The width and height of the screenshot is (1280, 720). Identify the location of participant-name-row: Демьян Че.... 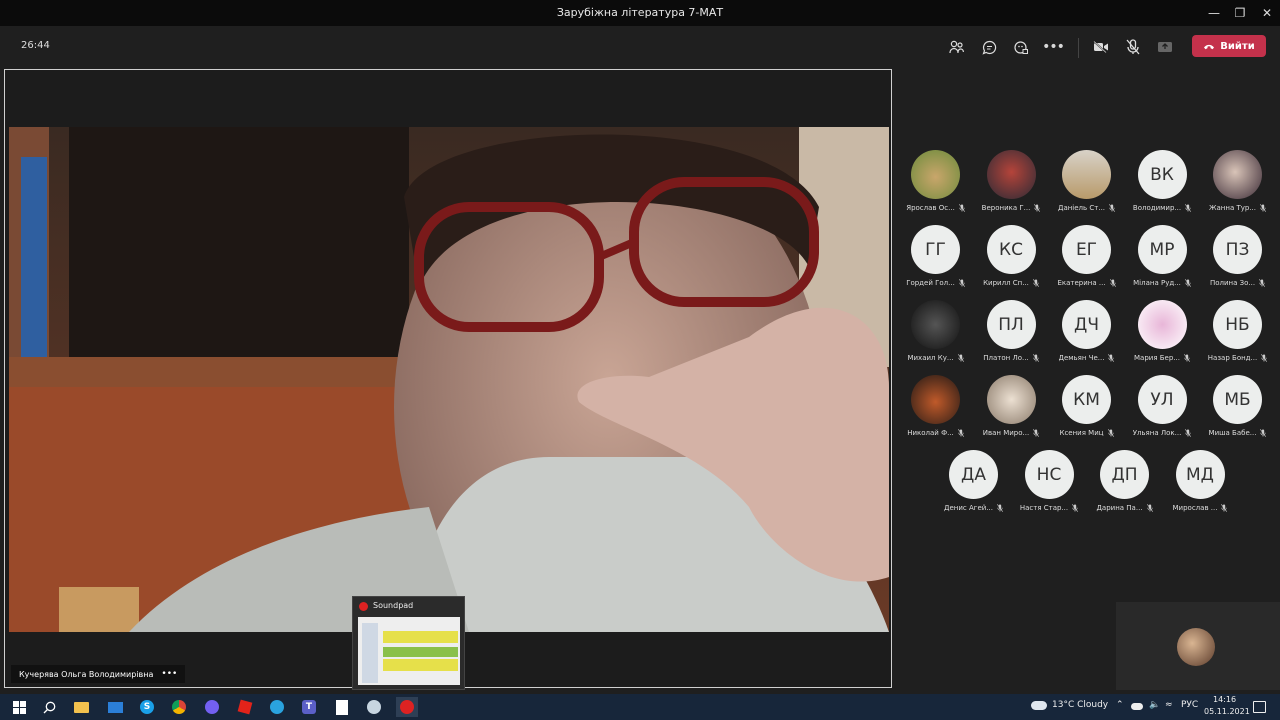
(1086, 358).